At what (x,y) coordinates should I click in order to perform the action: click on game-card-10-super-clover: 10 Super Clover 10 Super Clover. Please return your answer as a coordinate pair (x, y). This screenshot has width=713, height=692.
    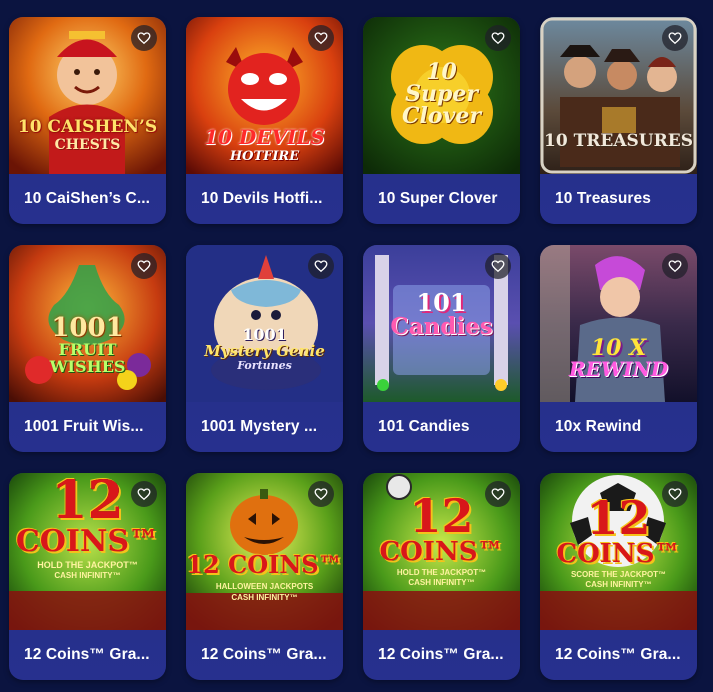
    Looking at the image, I should click on (441, 120).